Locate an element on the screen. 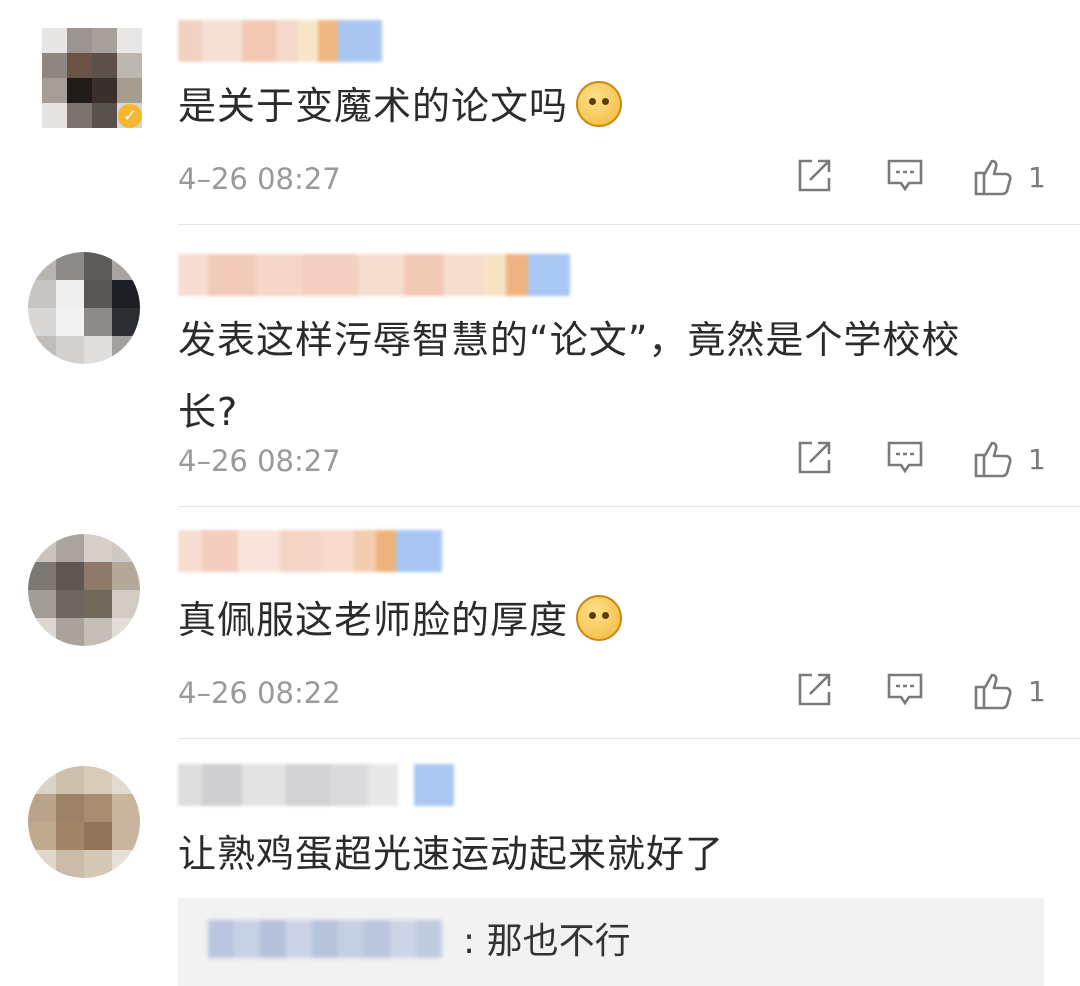  shush-face-emoji-icon is located at coordinates (599, 618).